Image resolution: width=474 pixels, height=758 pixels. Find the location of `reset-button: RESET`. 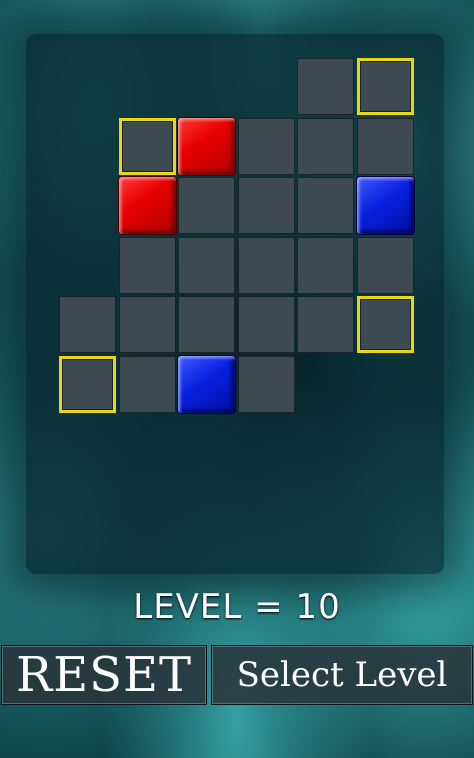

reset-button: RESET is located at coordinates (104, 675).